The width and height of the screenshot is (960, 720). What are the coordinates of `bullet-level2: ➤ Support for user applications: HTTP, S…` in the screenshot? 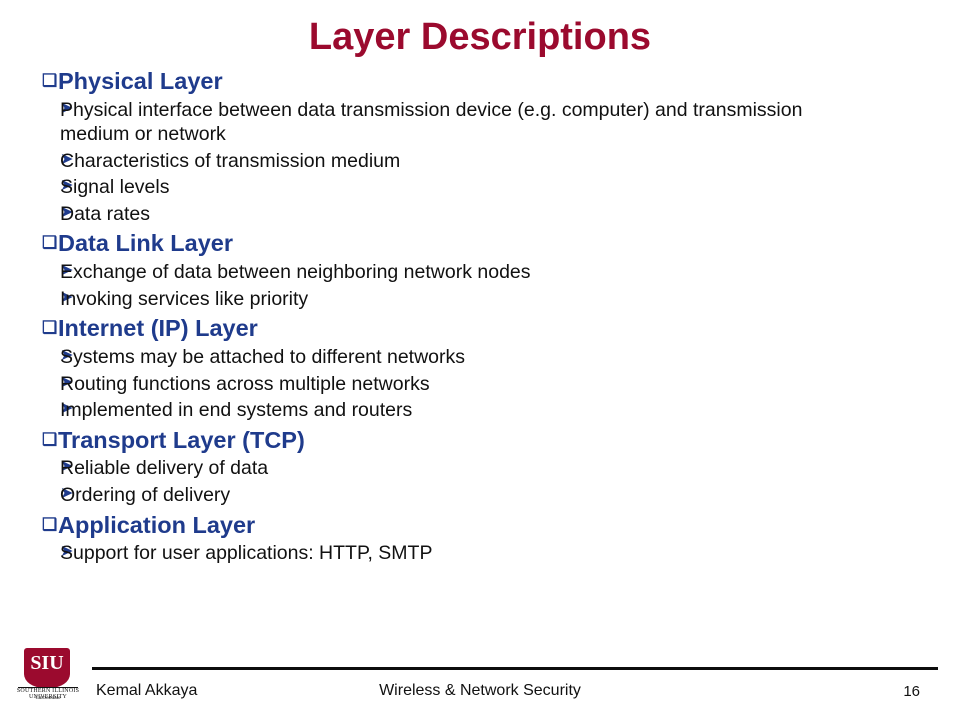 It's located at (482, 553).